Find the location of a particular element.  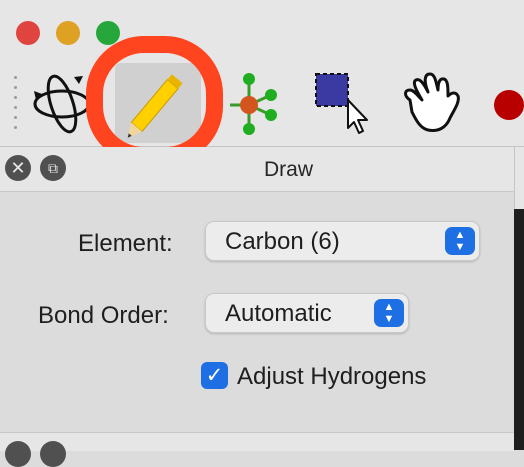

element-stepper: ▲ ▼ is located at coordinates (460, 241).